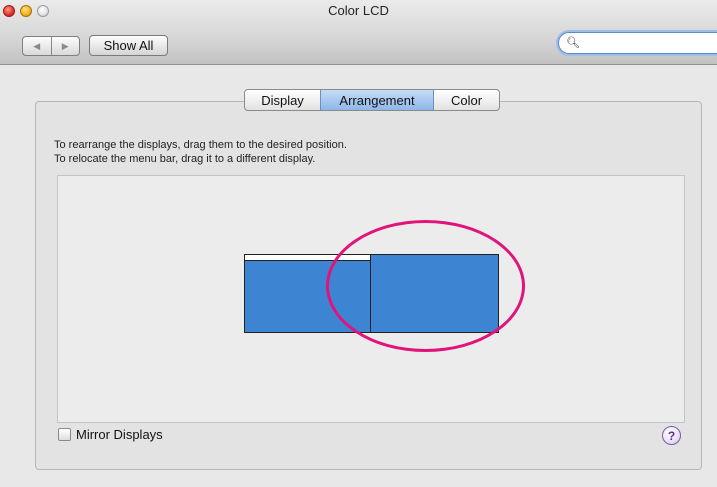 The height and width of the screenshot is (487, 717). I want to click on forward-button: ▶, so click(66, 46).